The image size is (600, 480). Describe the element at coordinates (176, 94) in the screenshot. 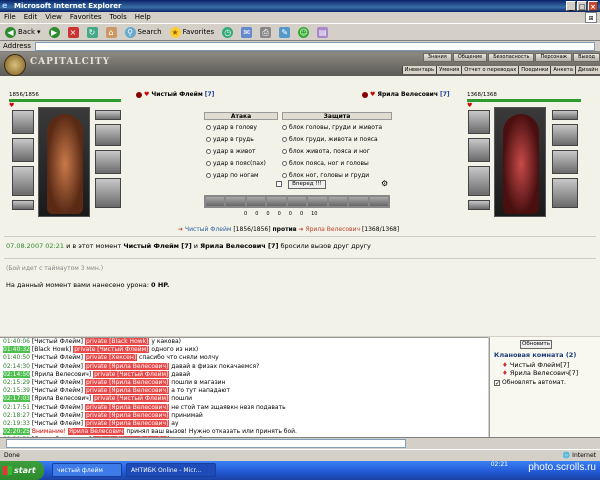

I see `left-fighter-name: Чистый Флейм` at that location.